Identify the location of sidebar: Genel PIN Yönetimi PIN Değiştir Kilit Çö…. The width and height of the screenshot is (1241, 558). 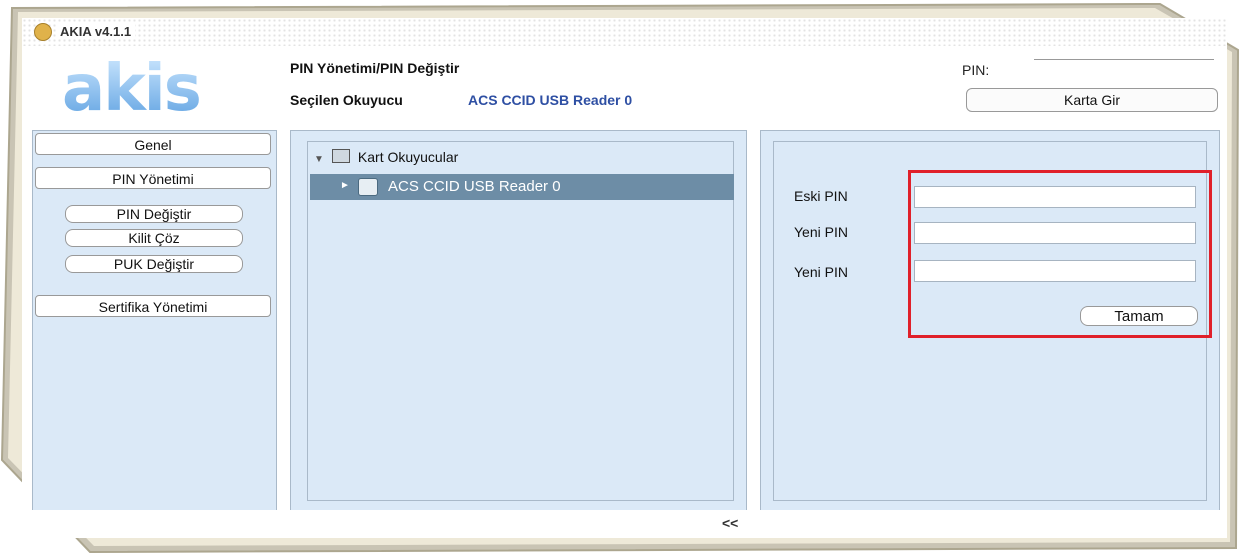
(154, 321).